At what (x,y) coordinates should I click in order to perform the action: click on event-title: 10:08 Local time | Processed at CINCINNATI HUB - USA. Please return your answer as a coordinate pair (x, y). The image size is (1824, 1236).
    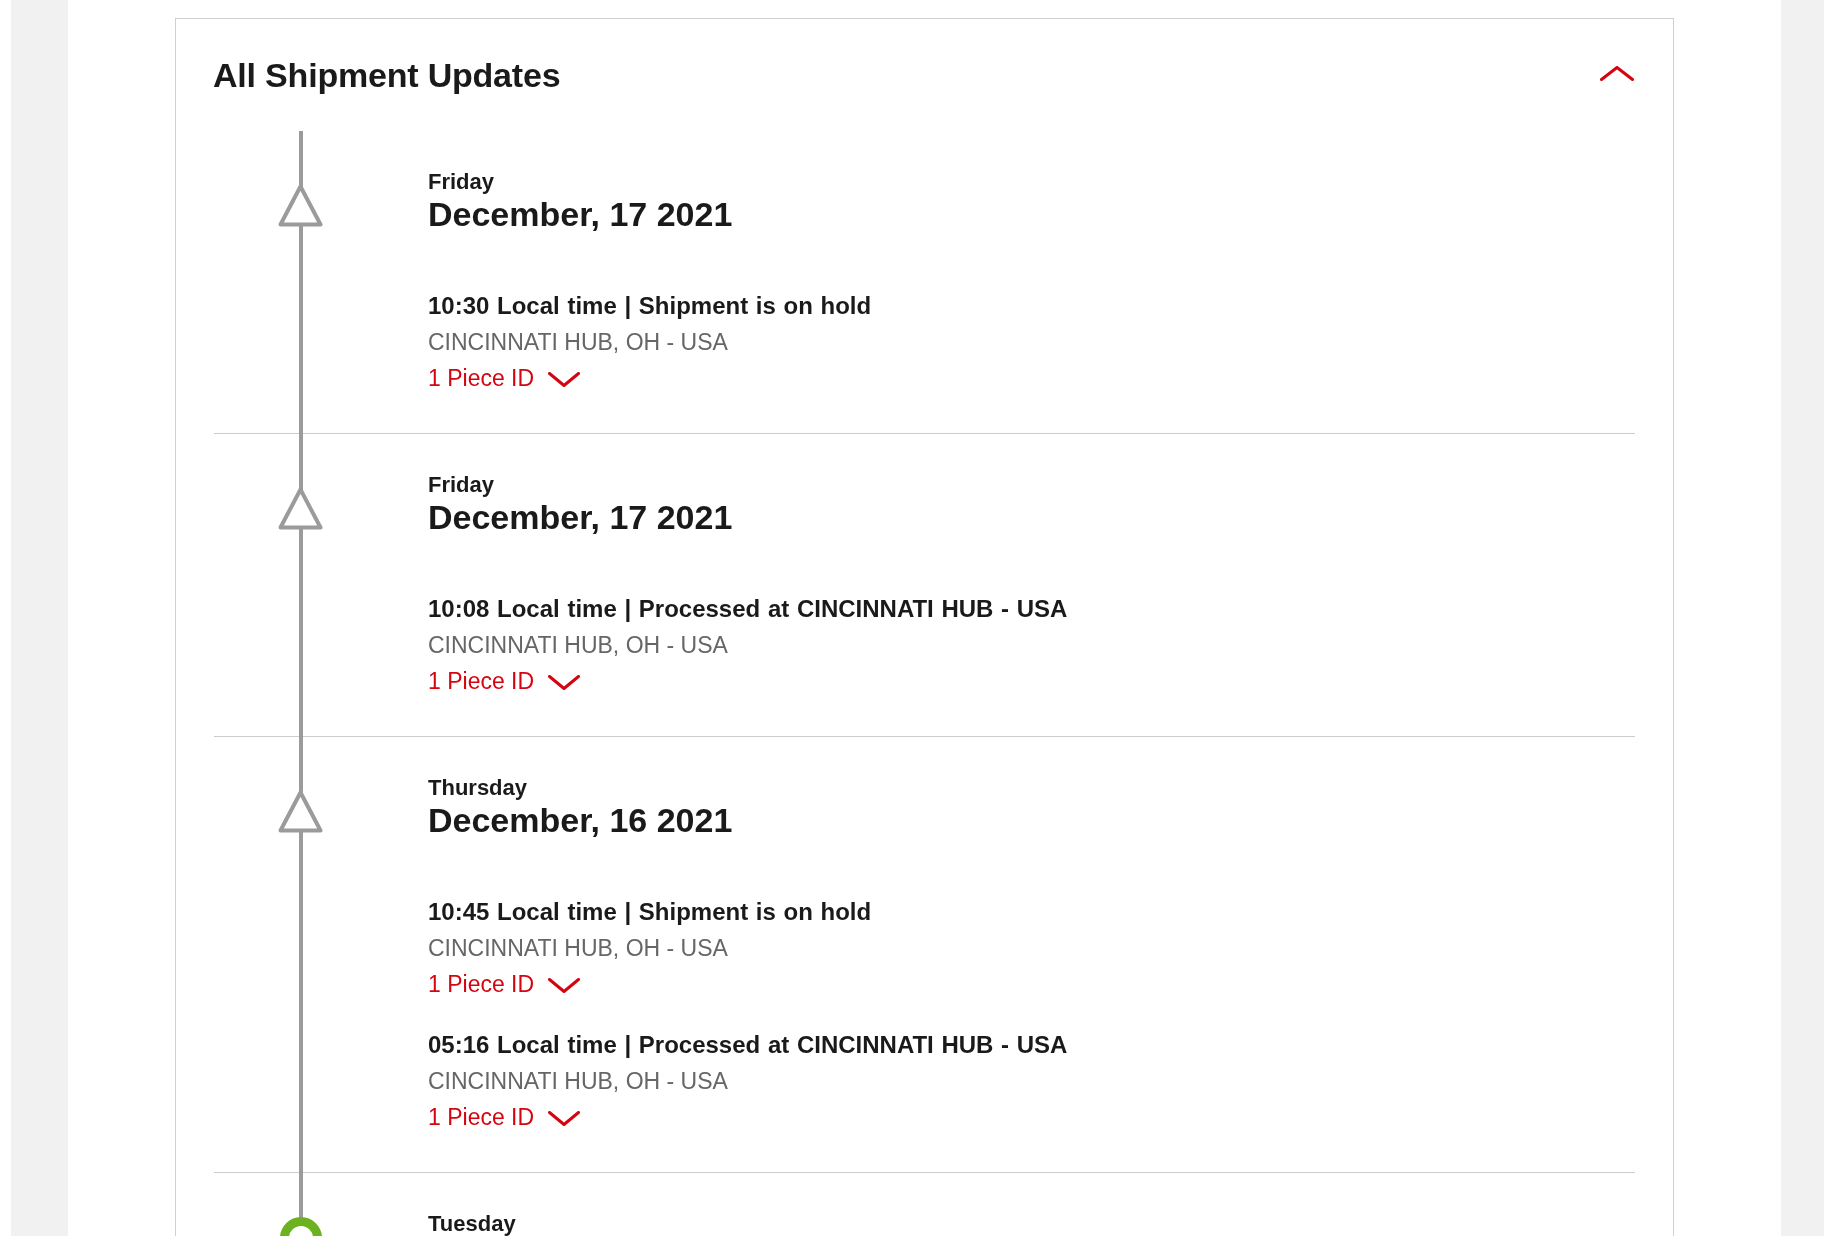
    Looking at the image, I should click on (748, 609).